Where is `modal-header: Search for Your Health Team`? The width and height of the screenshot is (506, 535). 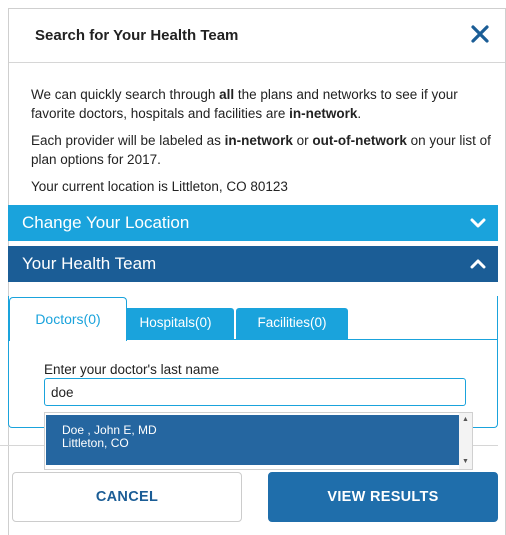 modal-header: Search for Your Health Team is located at coordinates (257, 36).